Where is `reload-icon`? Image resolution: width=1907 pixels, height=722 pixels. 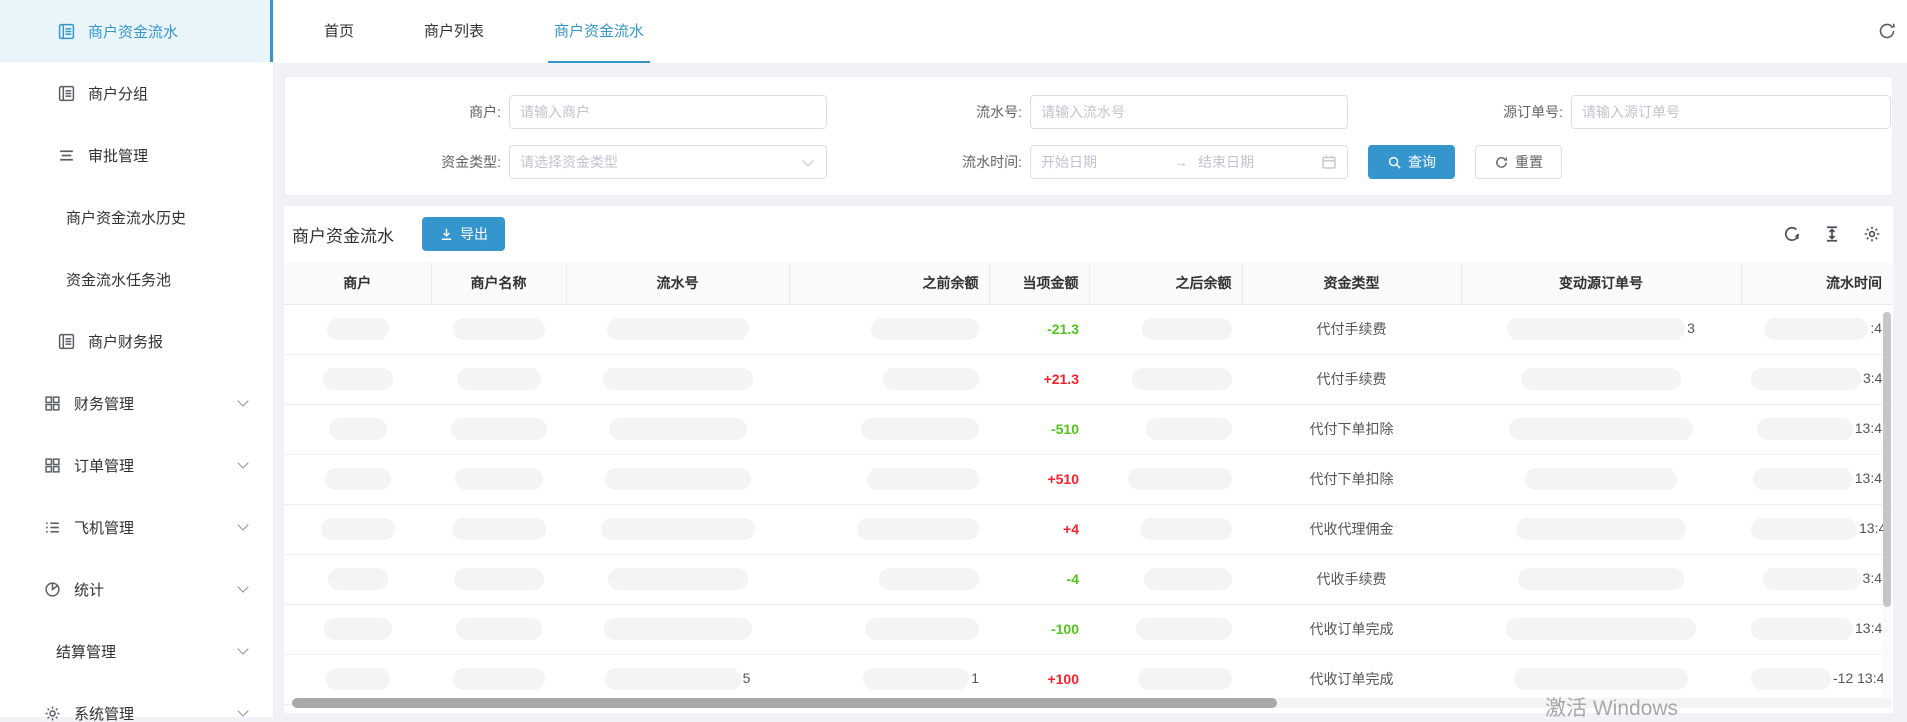
reload-icon is located at coordinates (1792, 234).